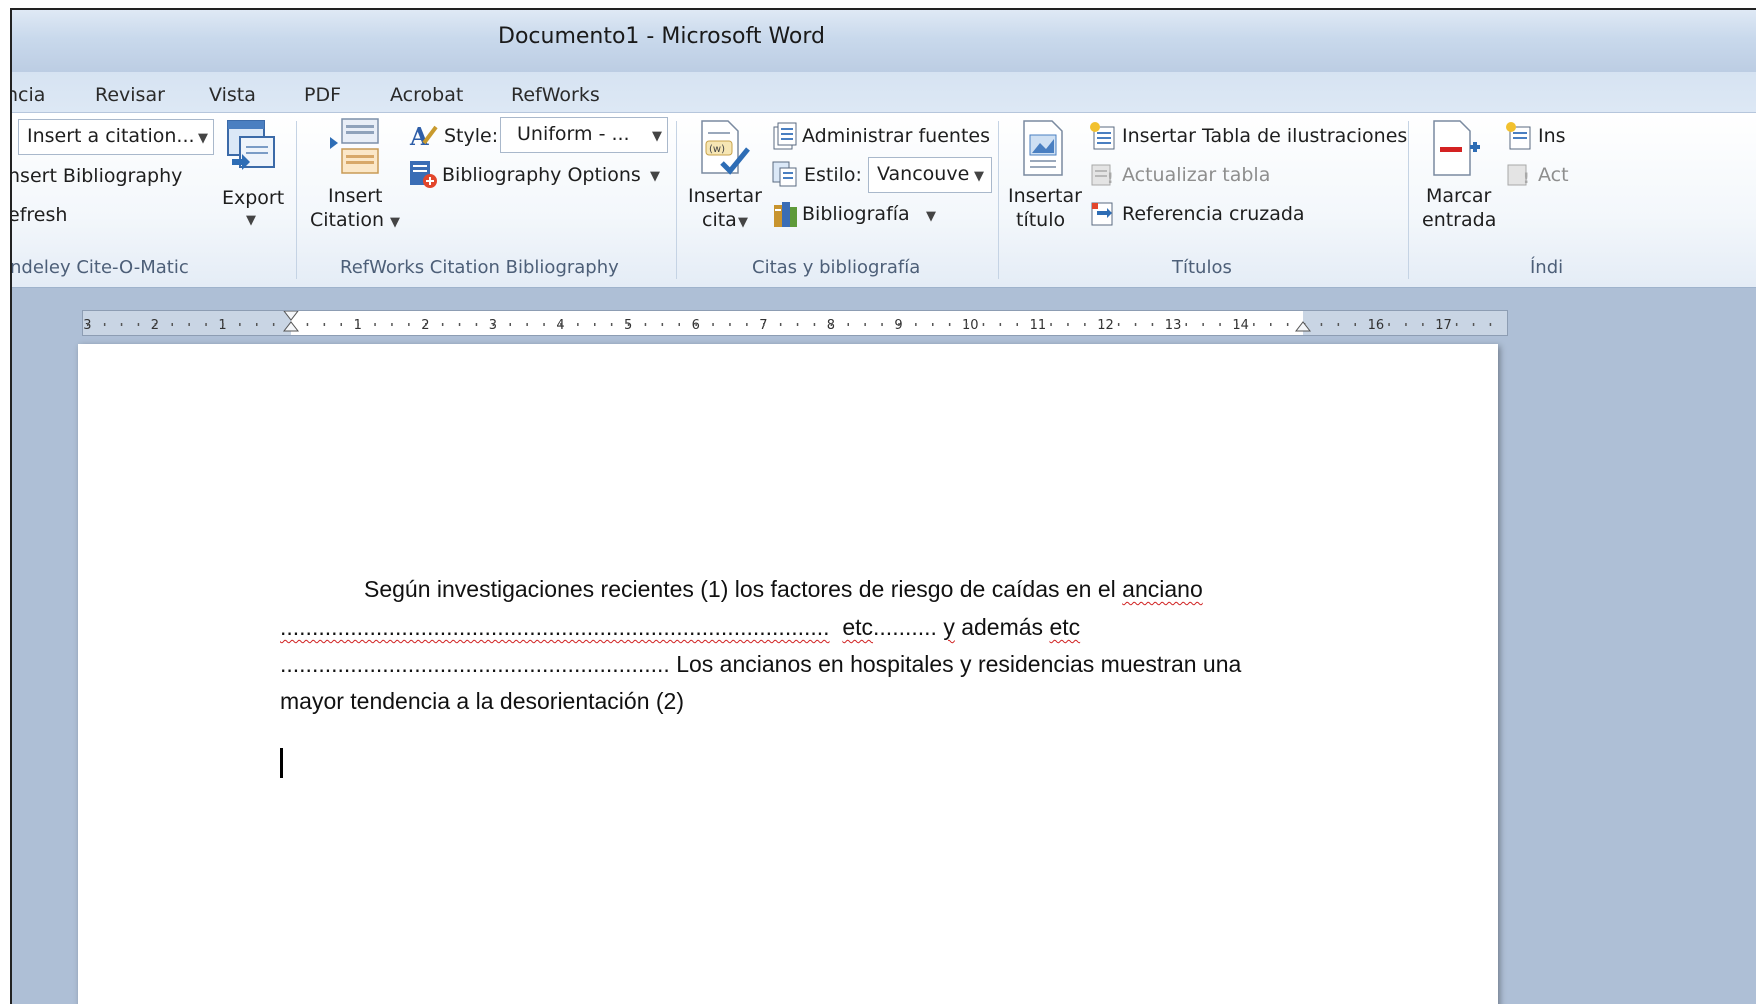 The height and width of the screenshot is (1004, 1756). What do you see at coordinates (717, 149) in the screenshot?
I see `svg-text: (w)` at bounding box center [717, 149].